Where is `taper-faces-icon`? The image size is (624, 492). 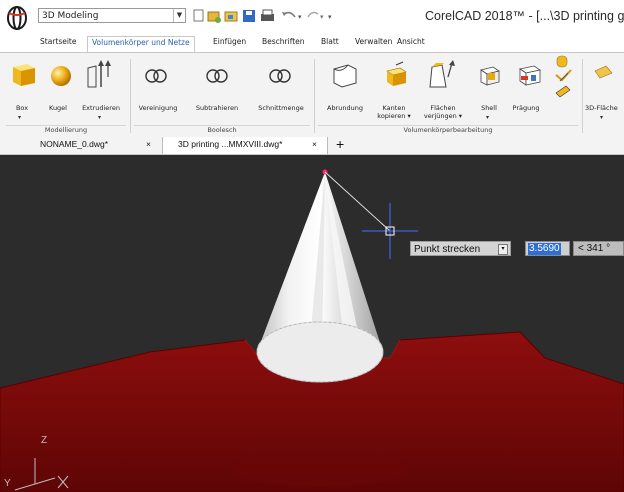
taper-faces-icon is located at coordinates (442, 74).